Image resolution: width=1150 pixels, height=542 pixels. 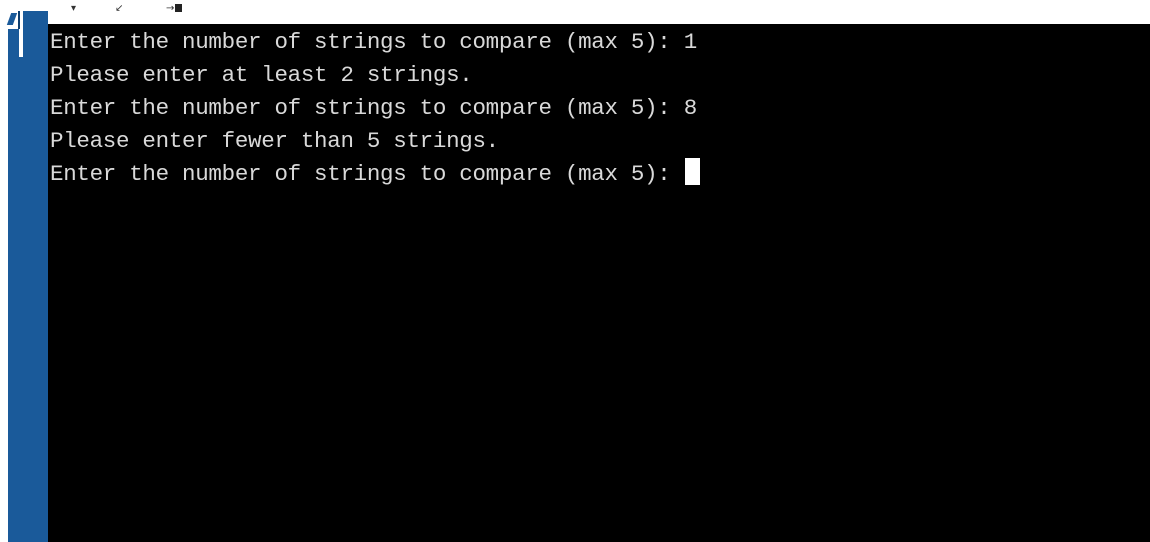 What do you see at coordinates (575, 12) in the screenshot?
I see `toolbar: ▾ ↙ →` at bounding box center [575, 12].